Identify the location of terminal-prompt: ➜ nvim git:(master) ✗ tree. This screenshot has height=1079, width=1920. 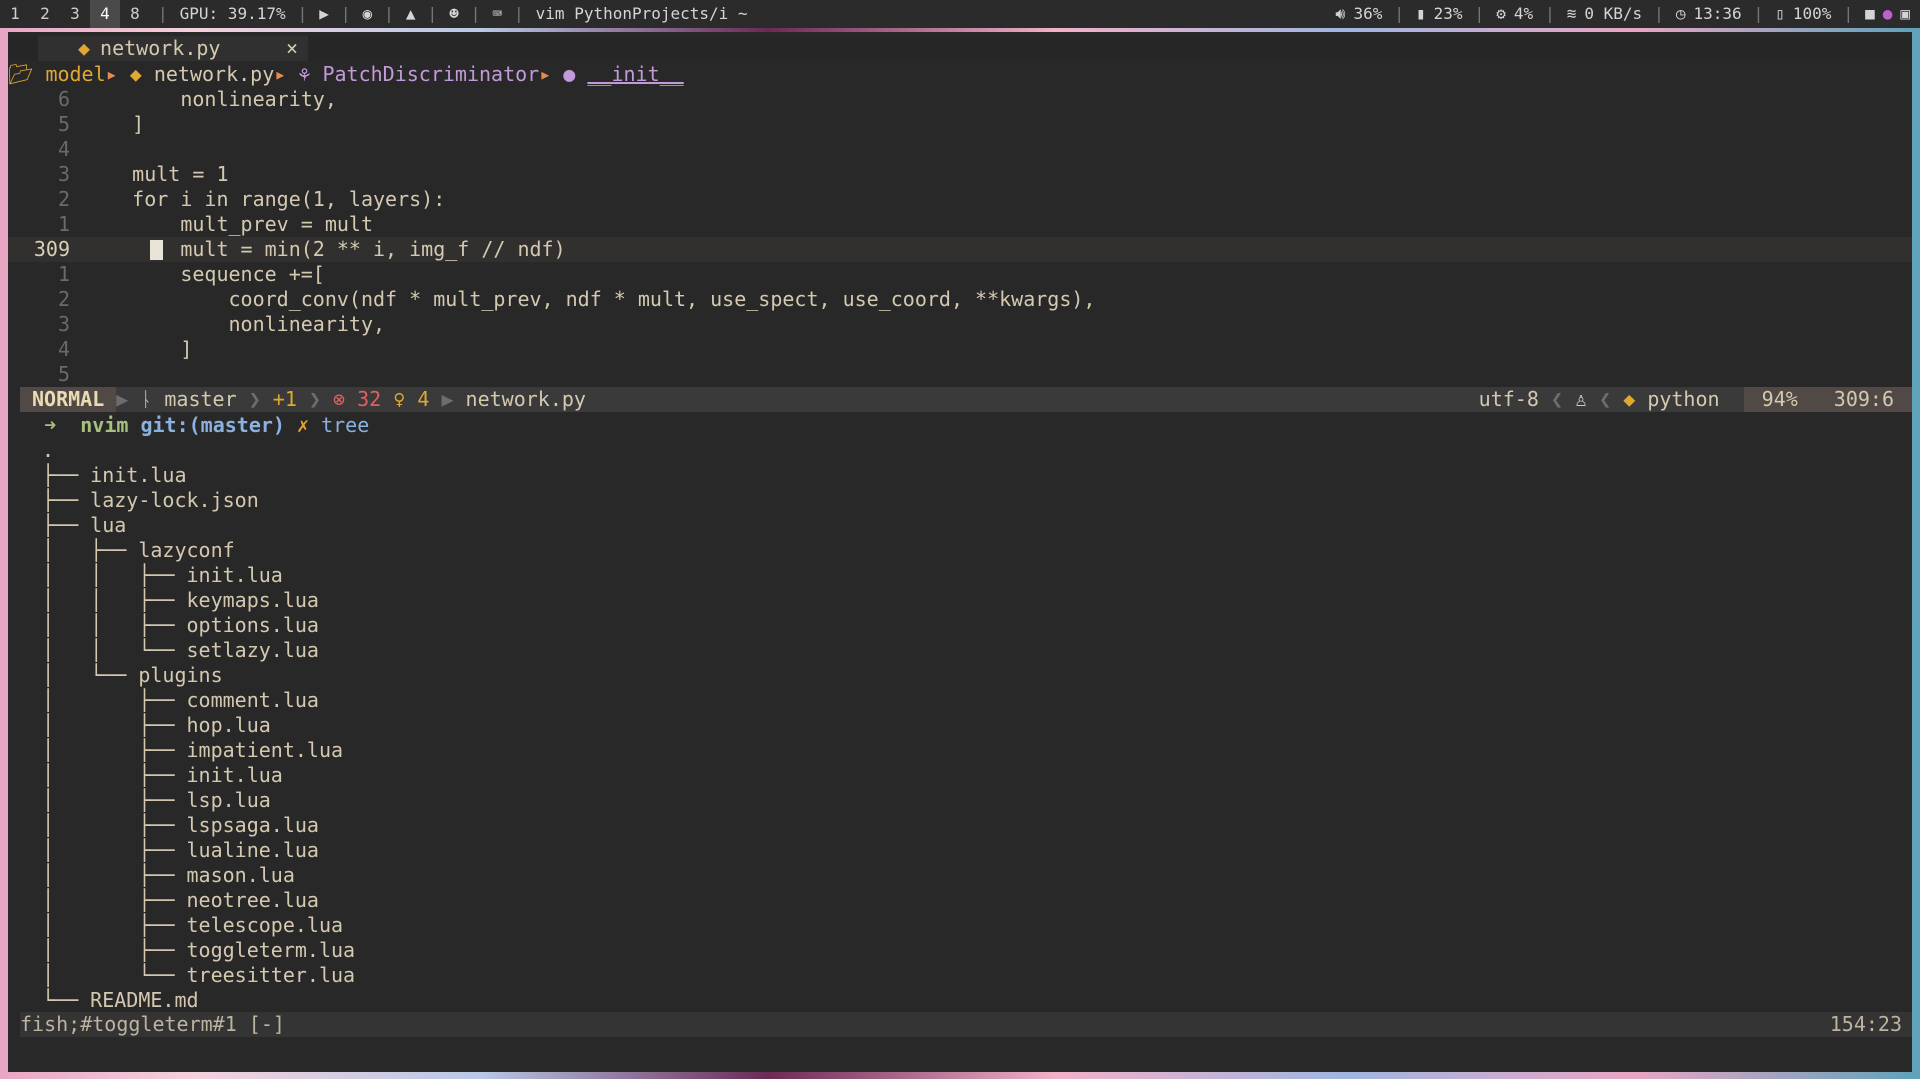
(194, 425).